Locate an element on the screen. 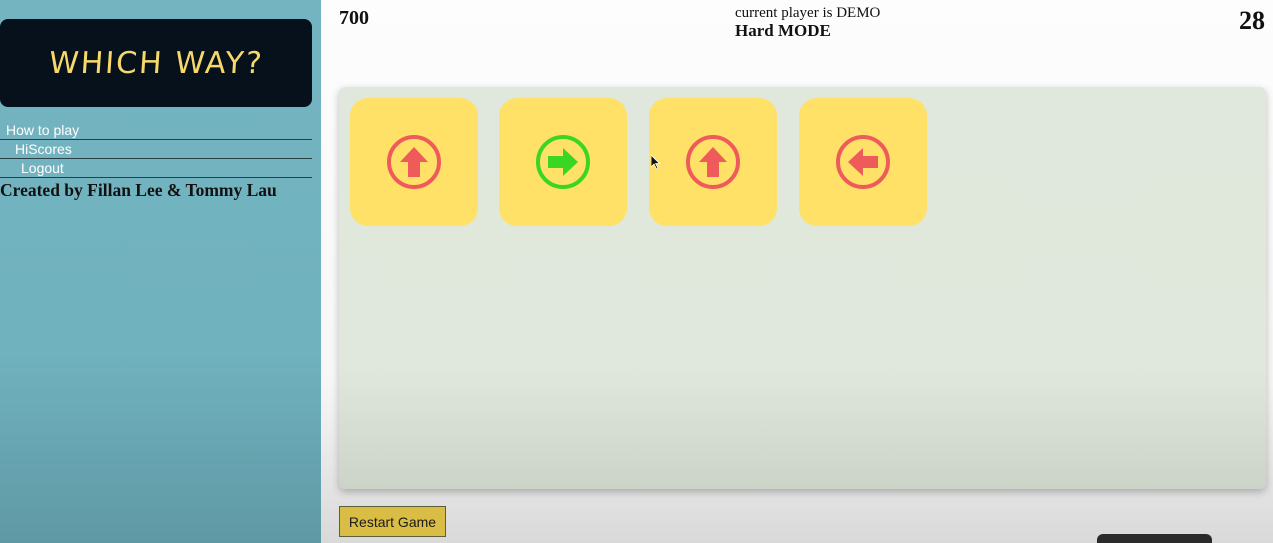 Image resolution: width=1273 pixels, height=543 pixels. score: 700 is located at coordinates (354, 18).